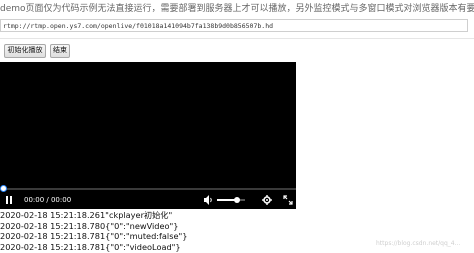 This screenshot has width=474, height=253. What do you see at coordinates (48, 200) in the screenshot?
I see `time-display: 00:00 / 00:00` at bounding box center [48, 200].